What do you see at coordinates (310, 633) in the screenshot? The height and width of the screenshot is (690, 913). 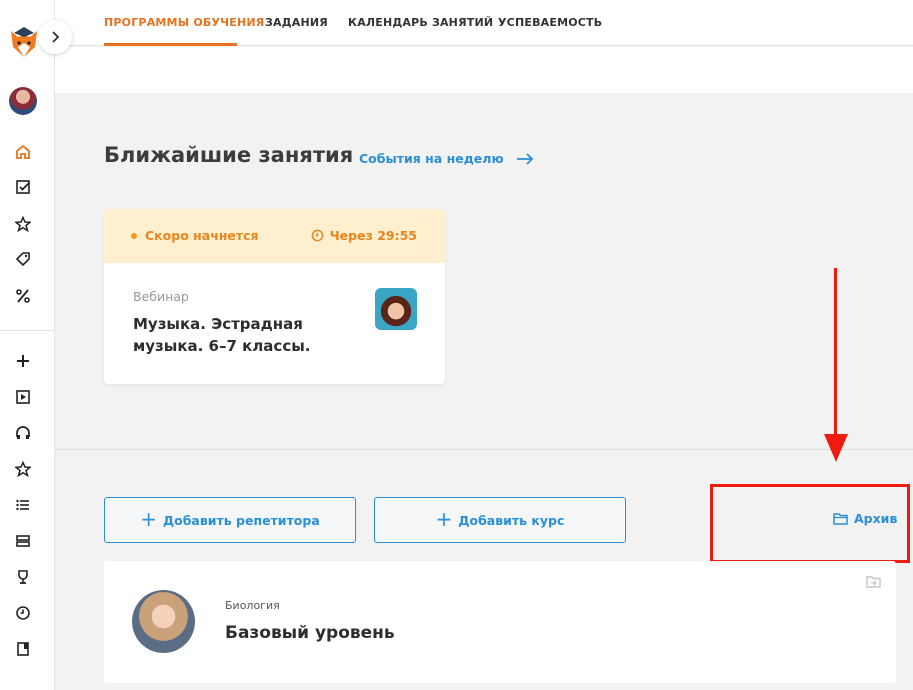 I see `course-title: Базовый уровень` at bounding box center [310, 633].